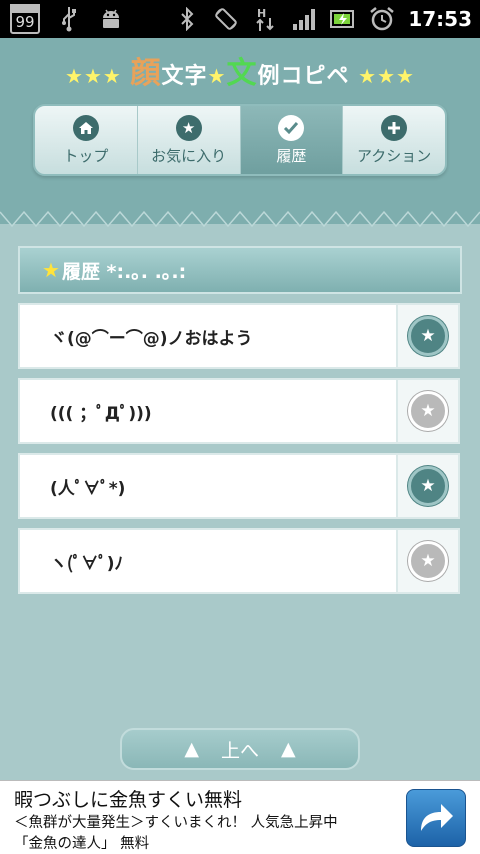  I want to click on check-icon, so click(291, 127).